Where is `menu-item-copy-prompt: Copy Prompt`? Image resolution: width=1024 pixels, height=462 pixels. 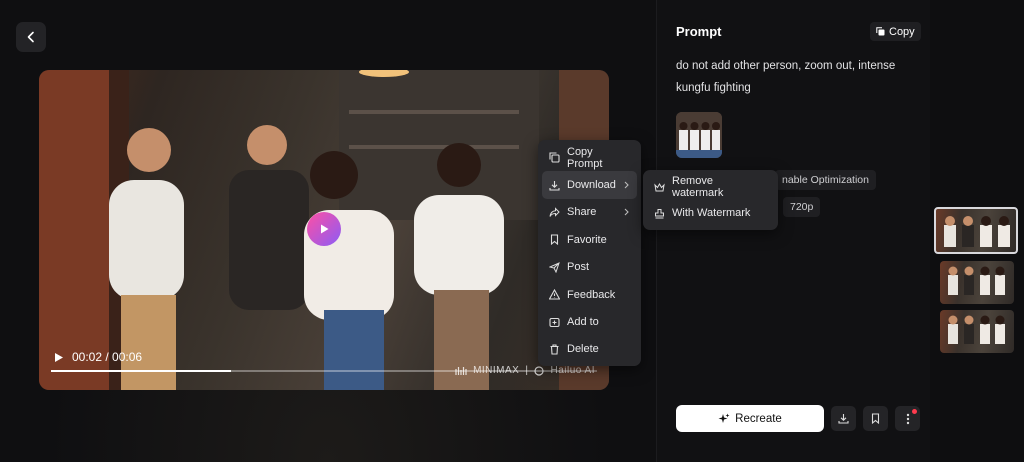
menu-item-copy-prompt: Copy Prompt is located at coordinates (589, 157).